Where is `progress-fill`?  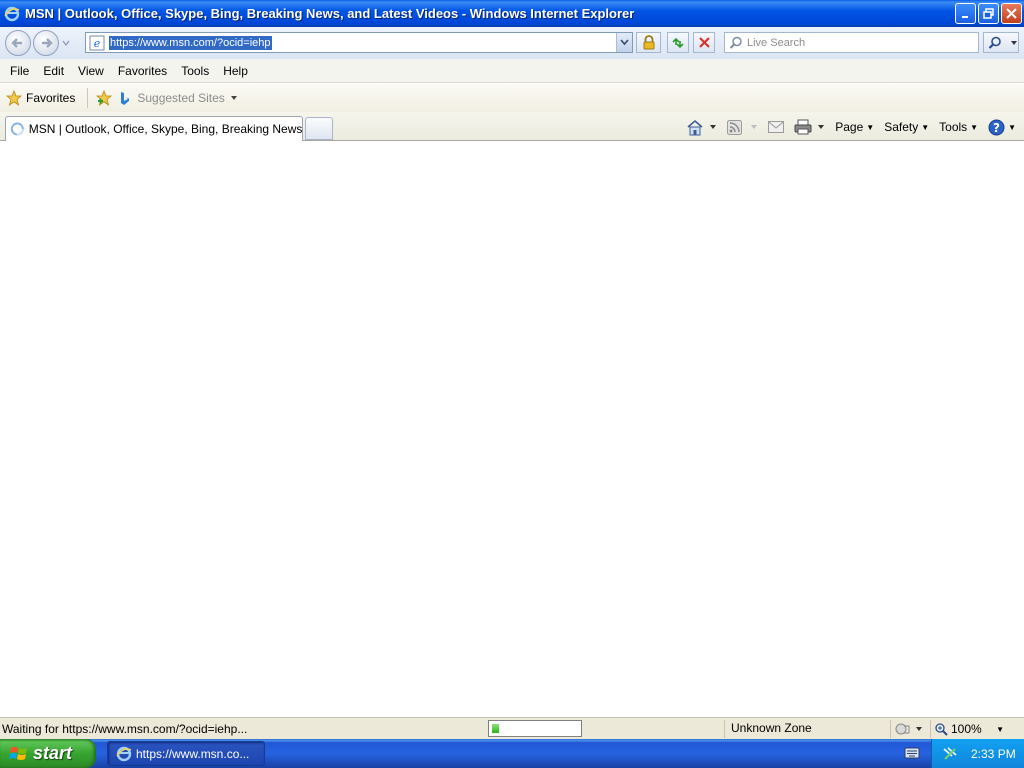
progress-fill is located at coordinates (495, 728).